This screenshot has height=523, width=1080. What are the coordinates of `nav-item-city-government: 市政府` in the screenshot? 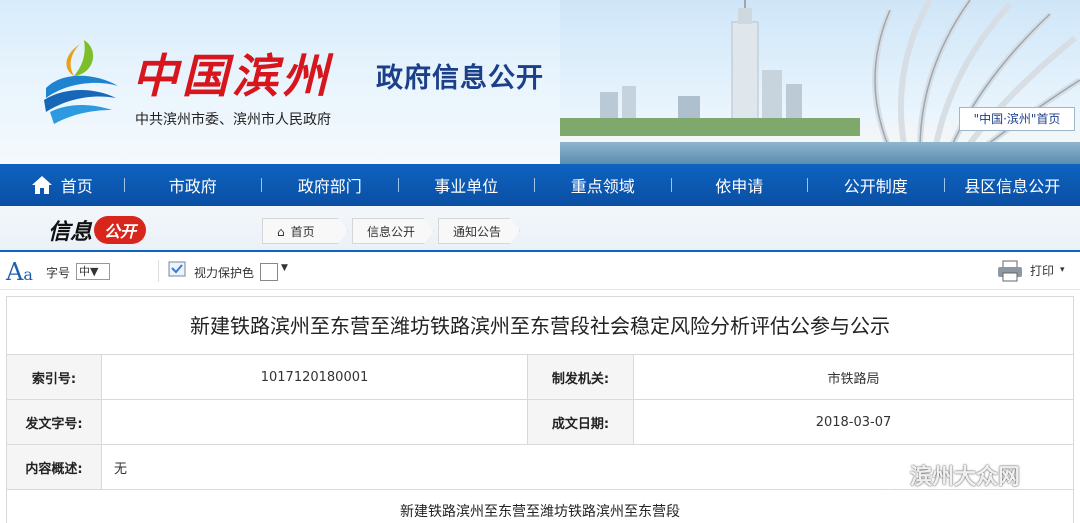 It's located at (193, 185).